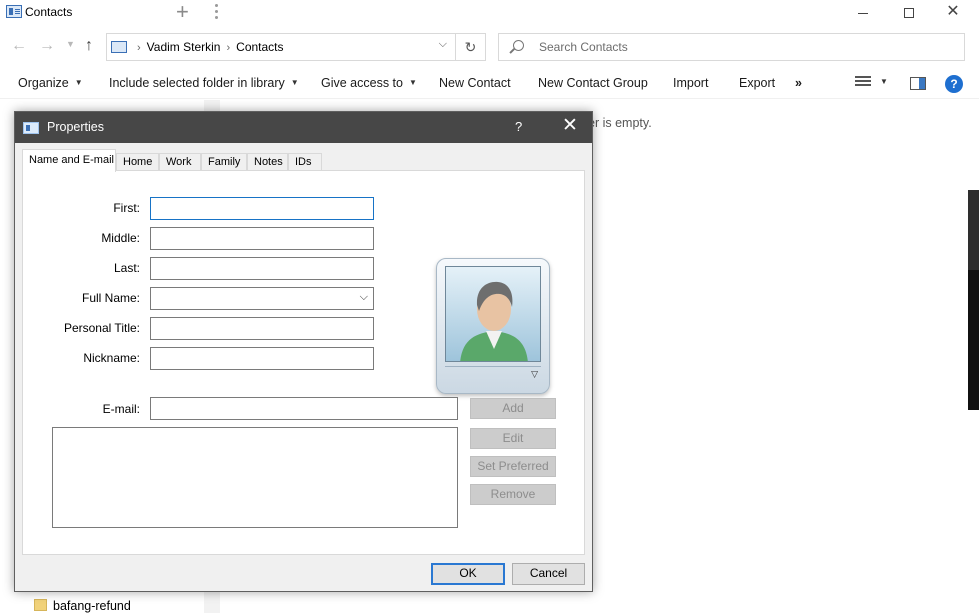  What do you see at coordinates (262, 208) in the screenshot?
I see `first-name-field` at bounding box center [262, 208].